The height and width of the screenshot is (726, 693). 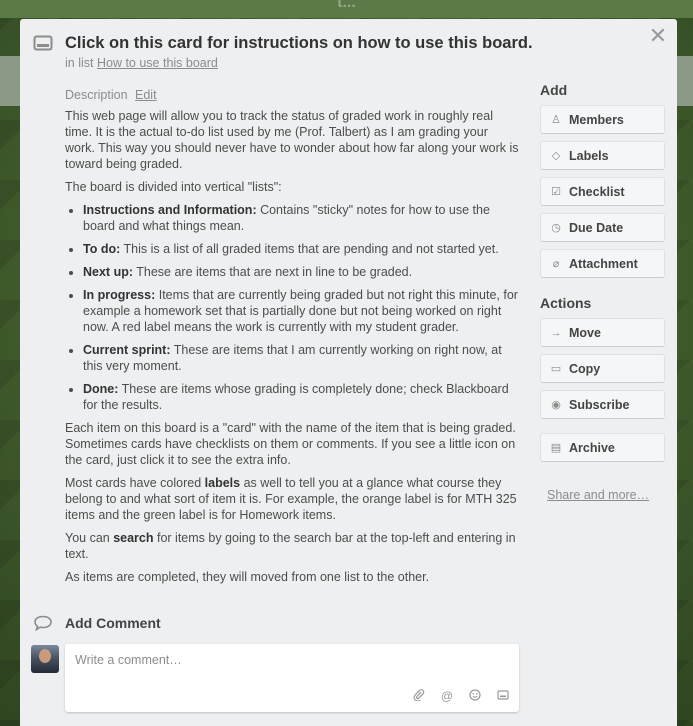 I want to click on subscribe-label: Subscribe, so click(x=599, y=404).